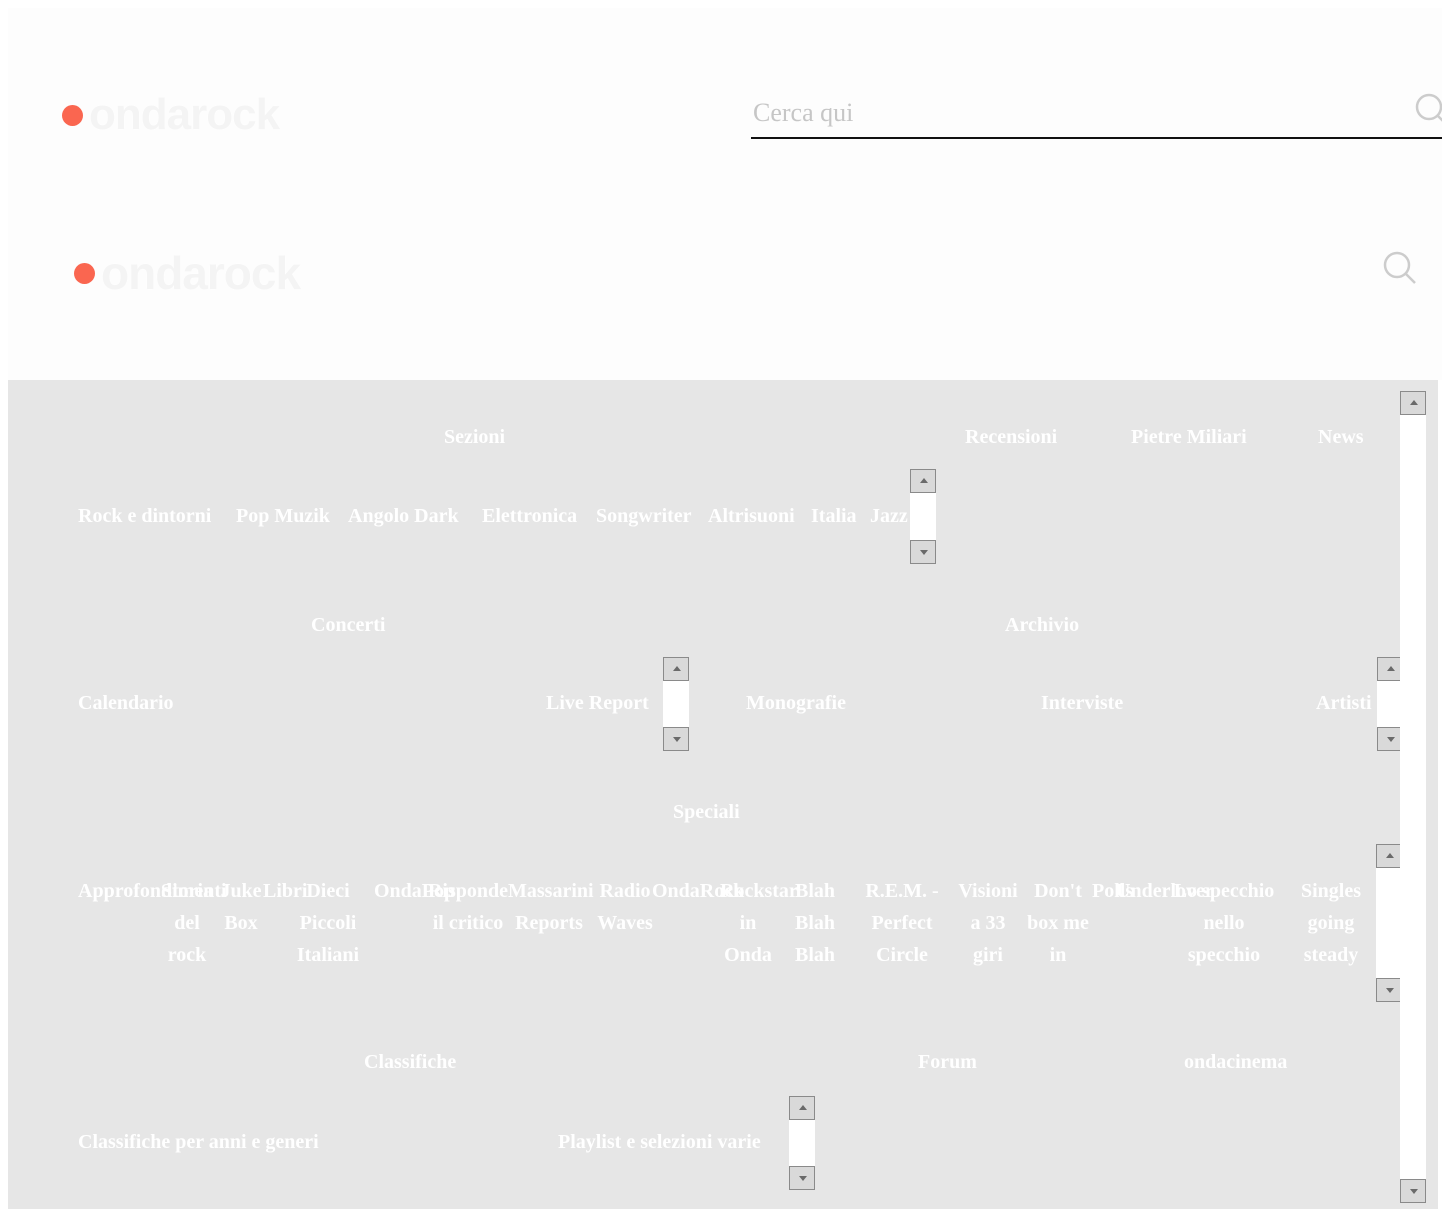 The height and width of the screenshot is (1209, 1442). What do you see at coordinates (328, 923) in the screenshot?
I see `speciali-item-dieci-piccoli-italiani: Dieci Piccoli Italiani` at bounding box center [328, 923].